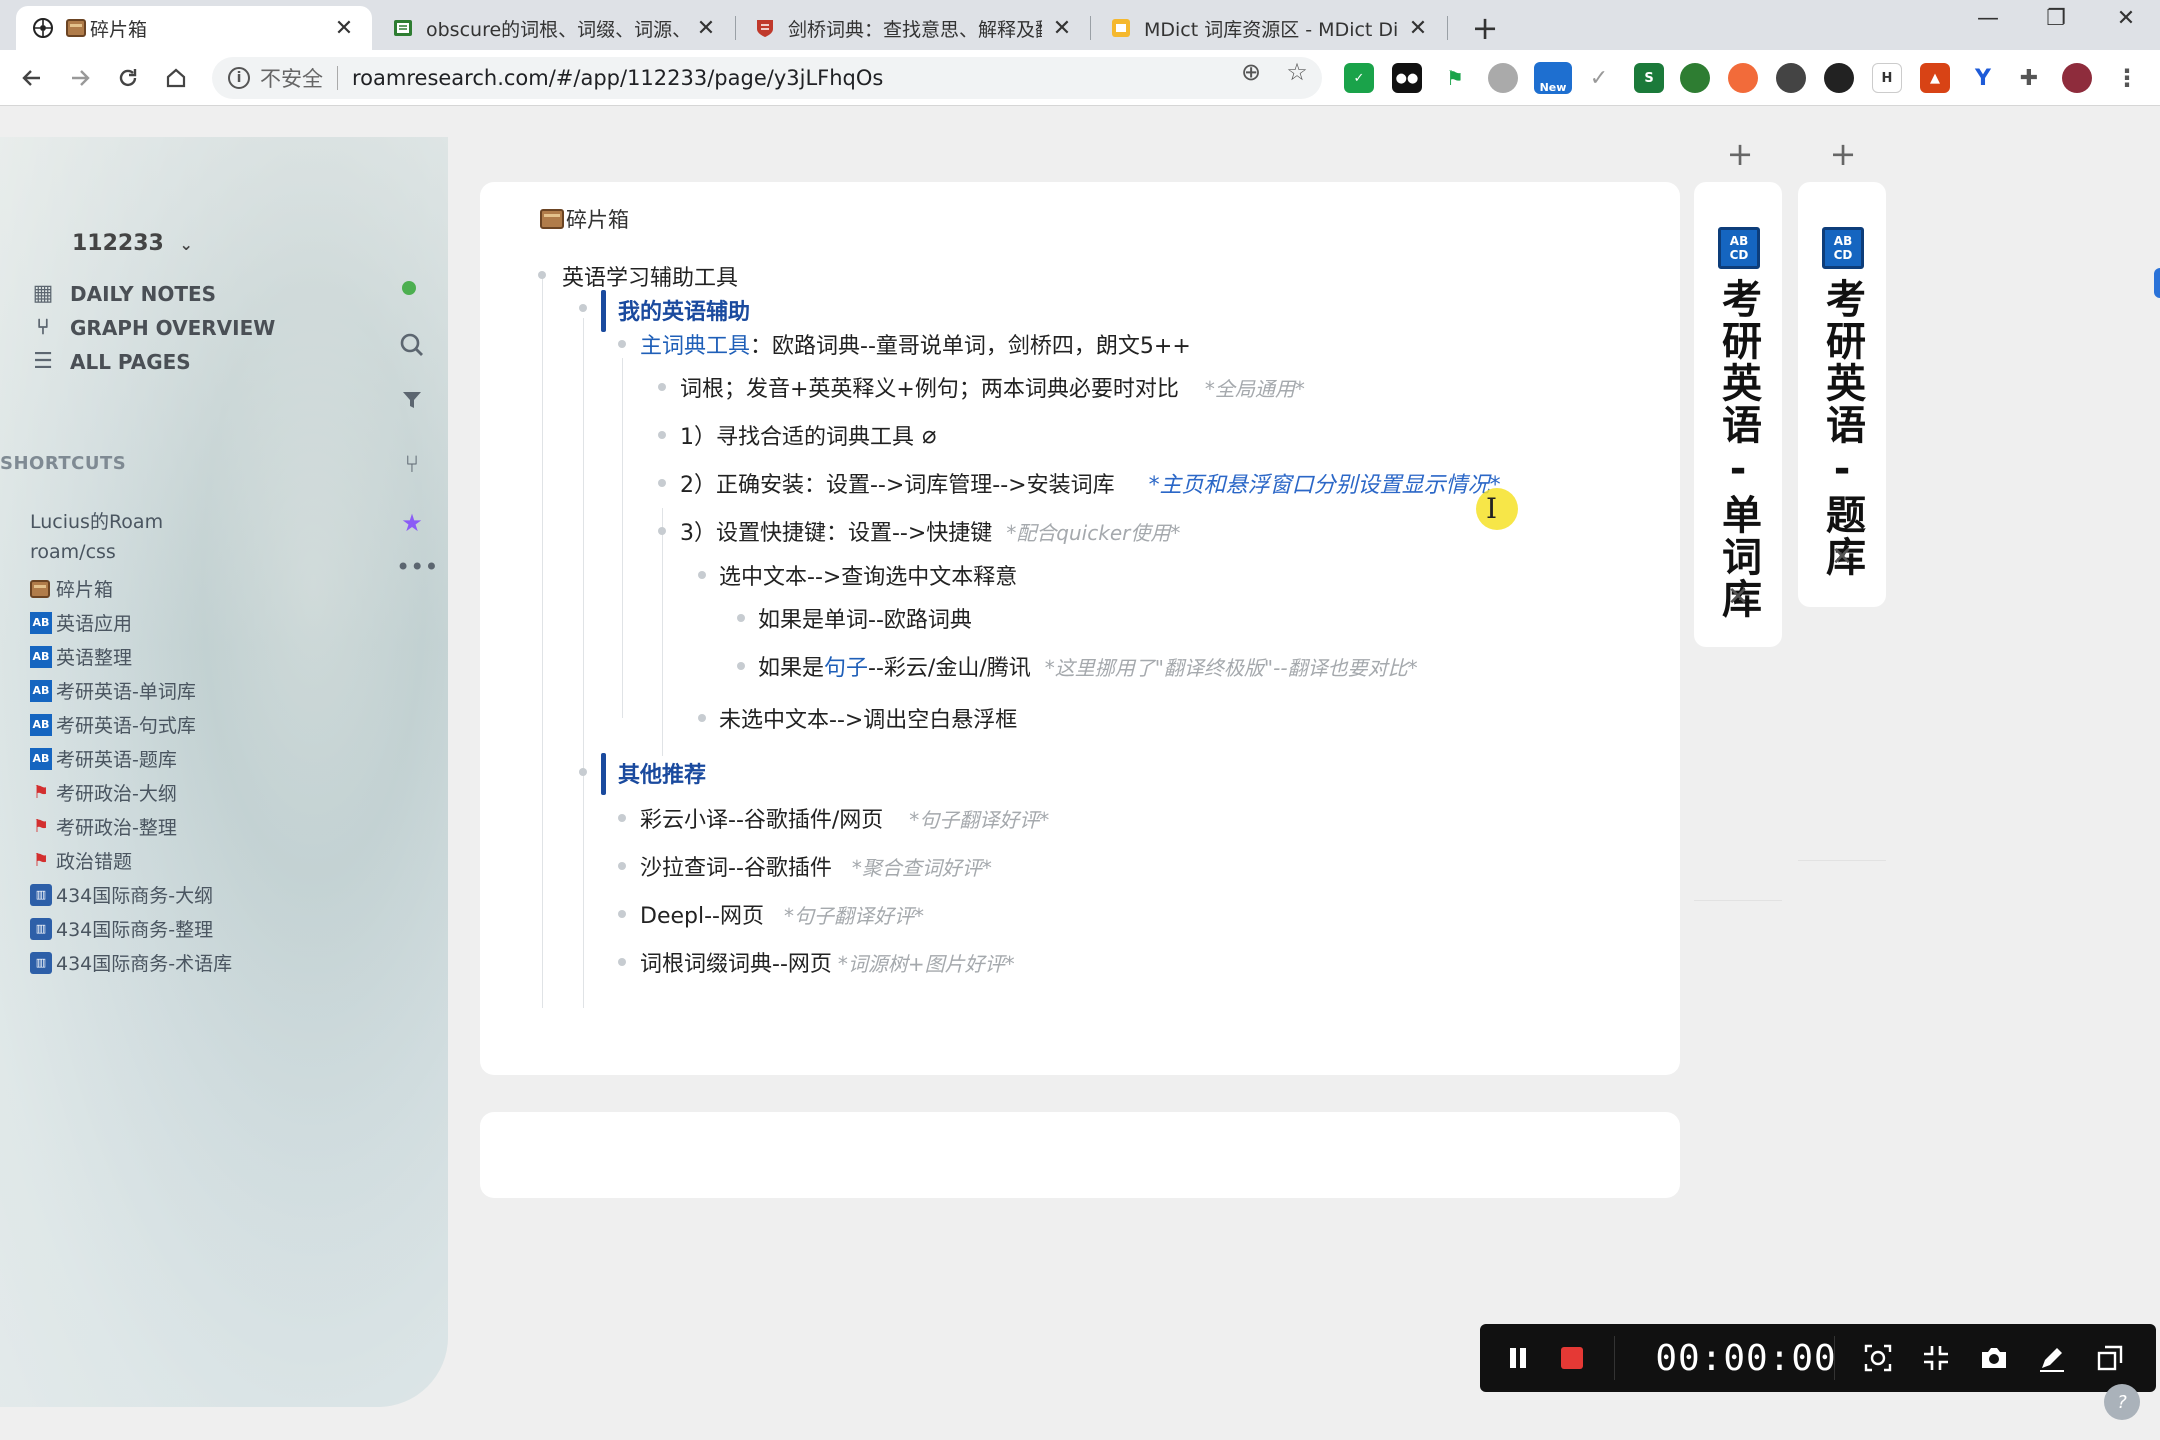  I want to click on more-options-icon: •••, so click(417, 567).